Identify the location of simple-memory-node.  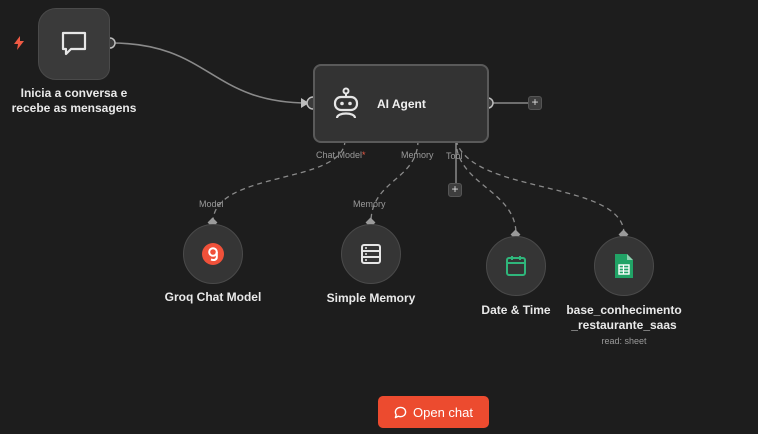
(371, 254).